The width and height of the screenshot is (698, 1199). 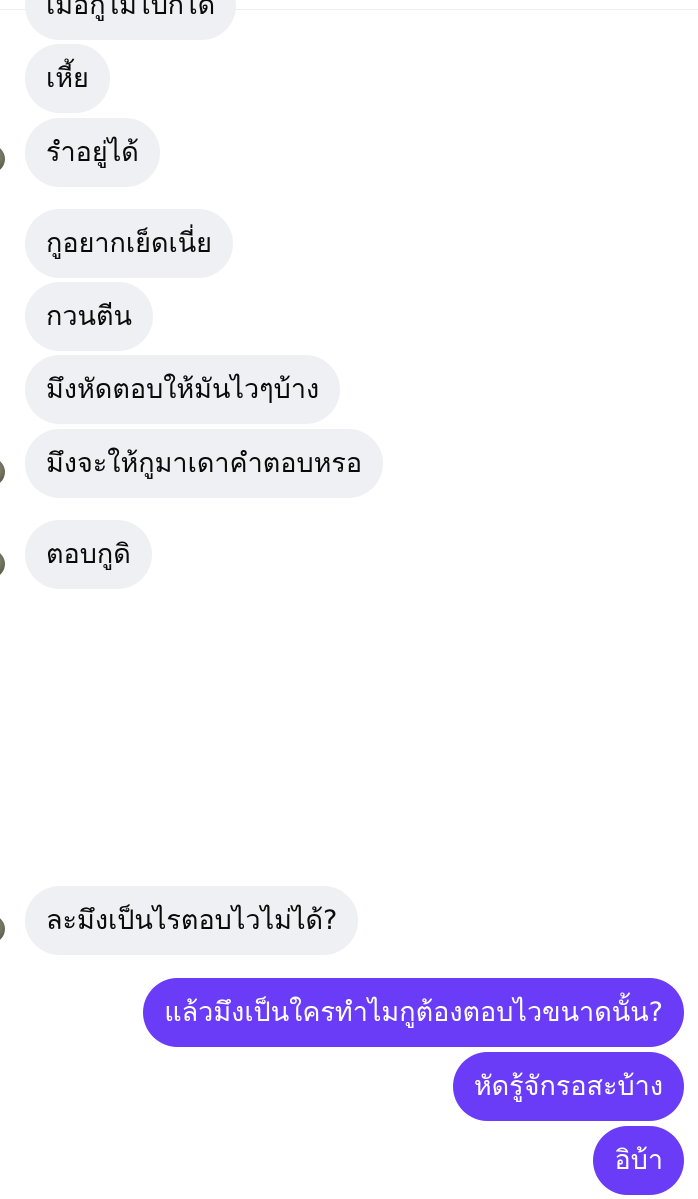 What do you see at coordinates (183, 389) in the screenshot?
I see `incoming-message-bubble: มึงหัดตอบให้มันไวๆบ้าง` at bounding box center [183, 389].